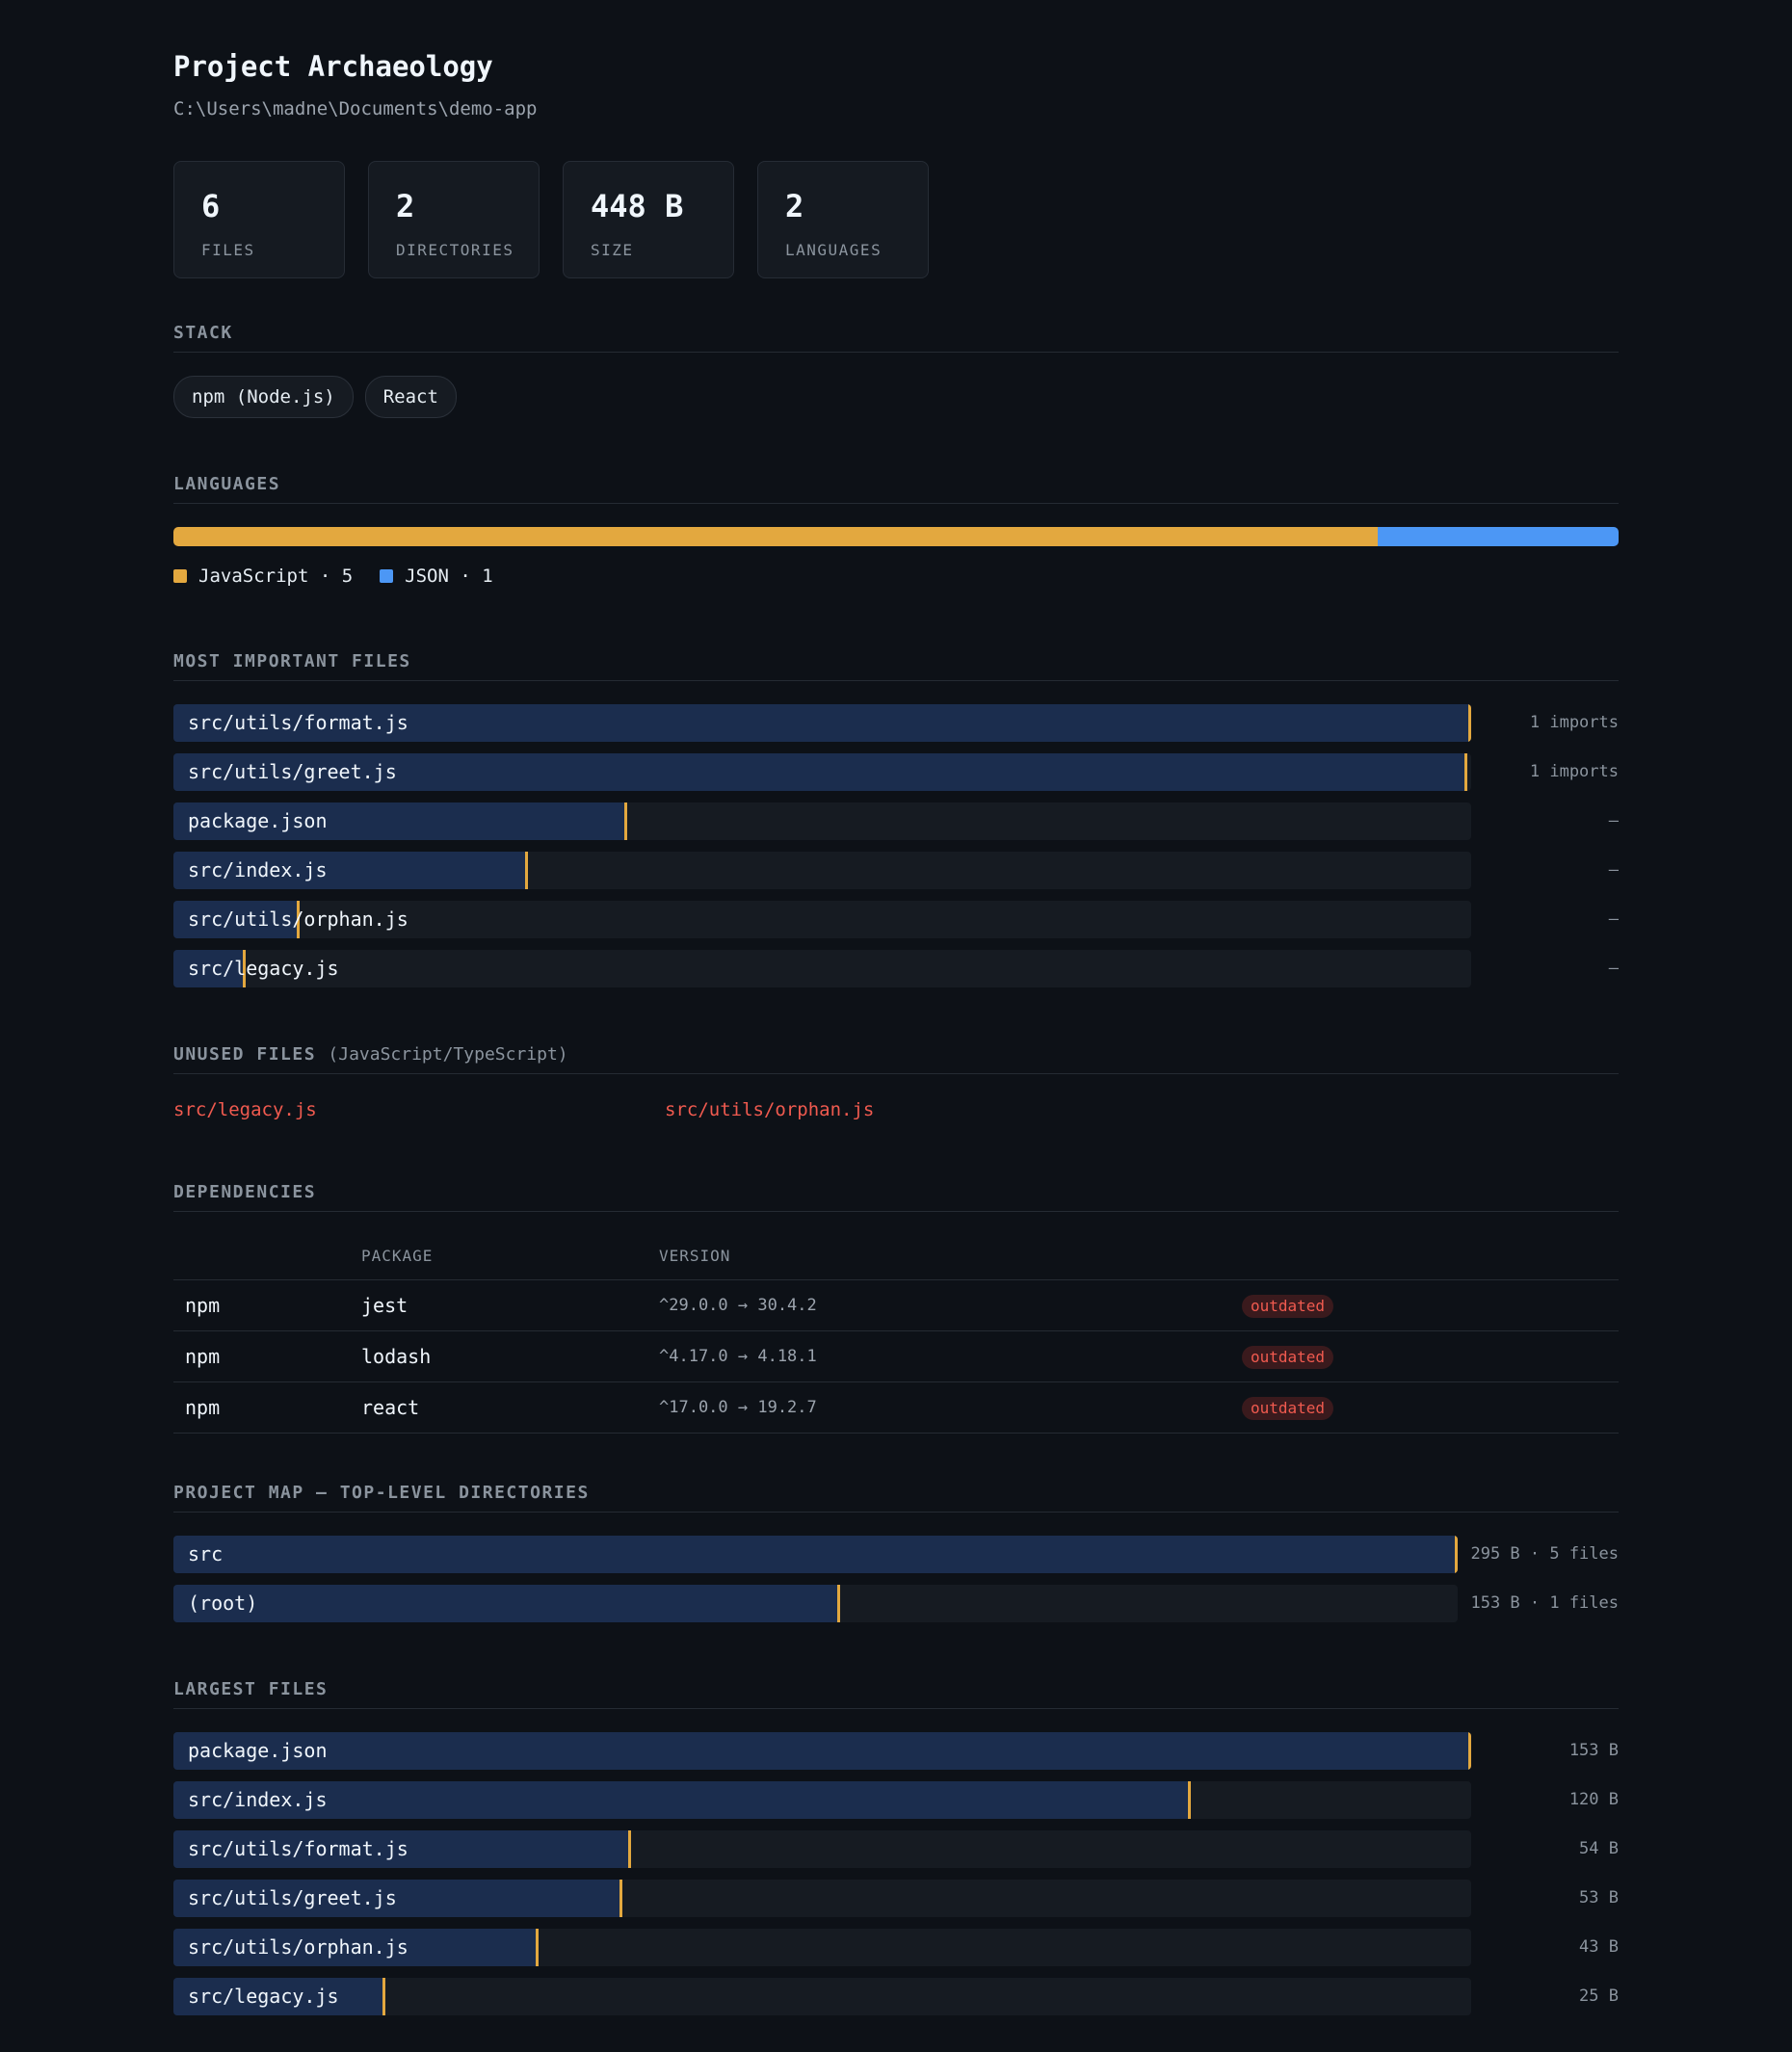 Image resolution: width=1792 pixels, height=2052 pixels. I want to click on dep-version: ^4.17.0 → 4.18.1, so click(950, 1356).